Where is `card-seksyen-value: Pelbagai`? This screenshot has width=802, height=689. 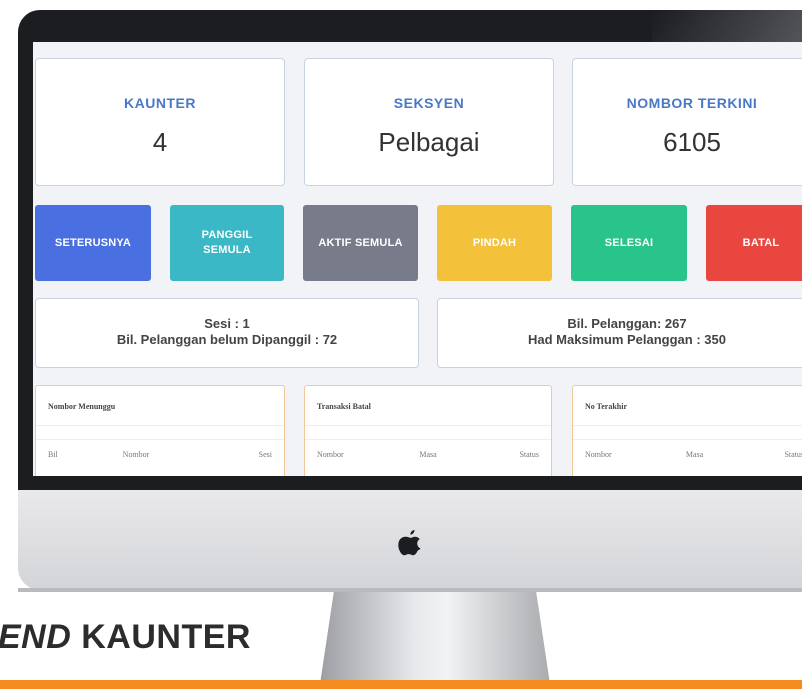
card-seksyen-value: Pelbagai is located at coordinates (429, 142).